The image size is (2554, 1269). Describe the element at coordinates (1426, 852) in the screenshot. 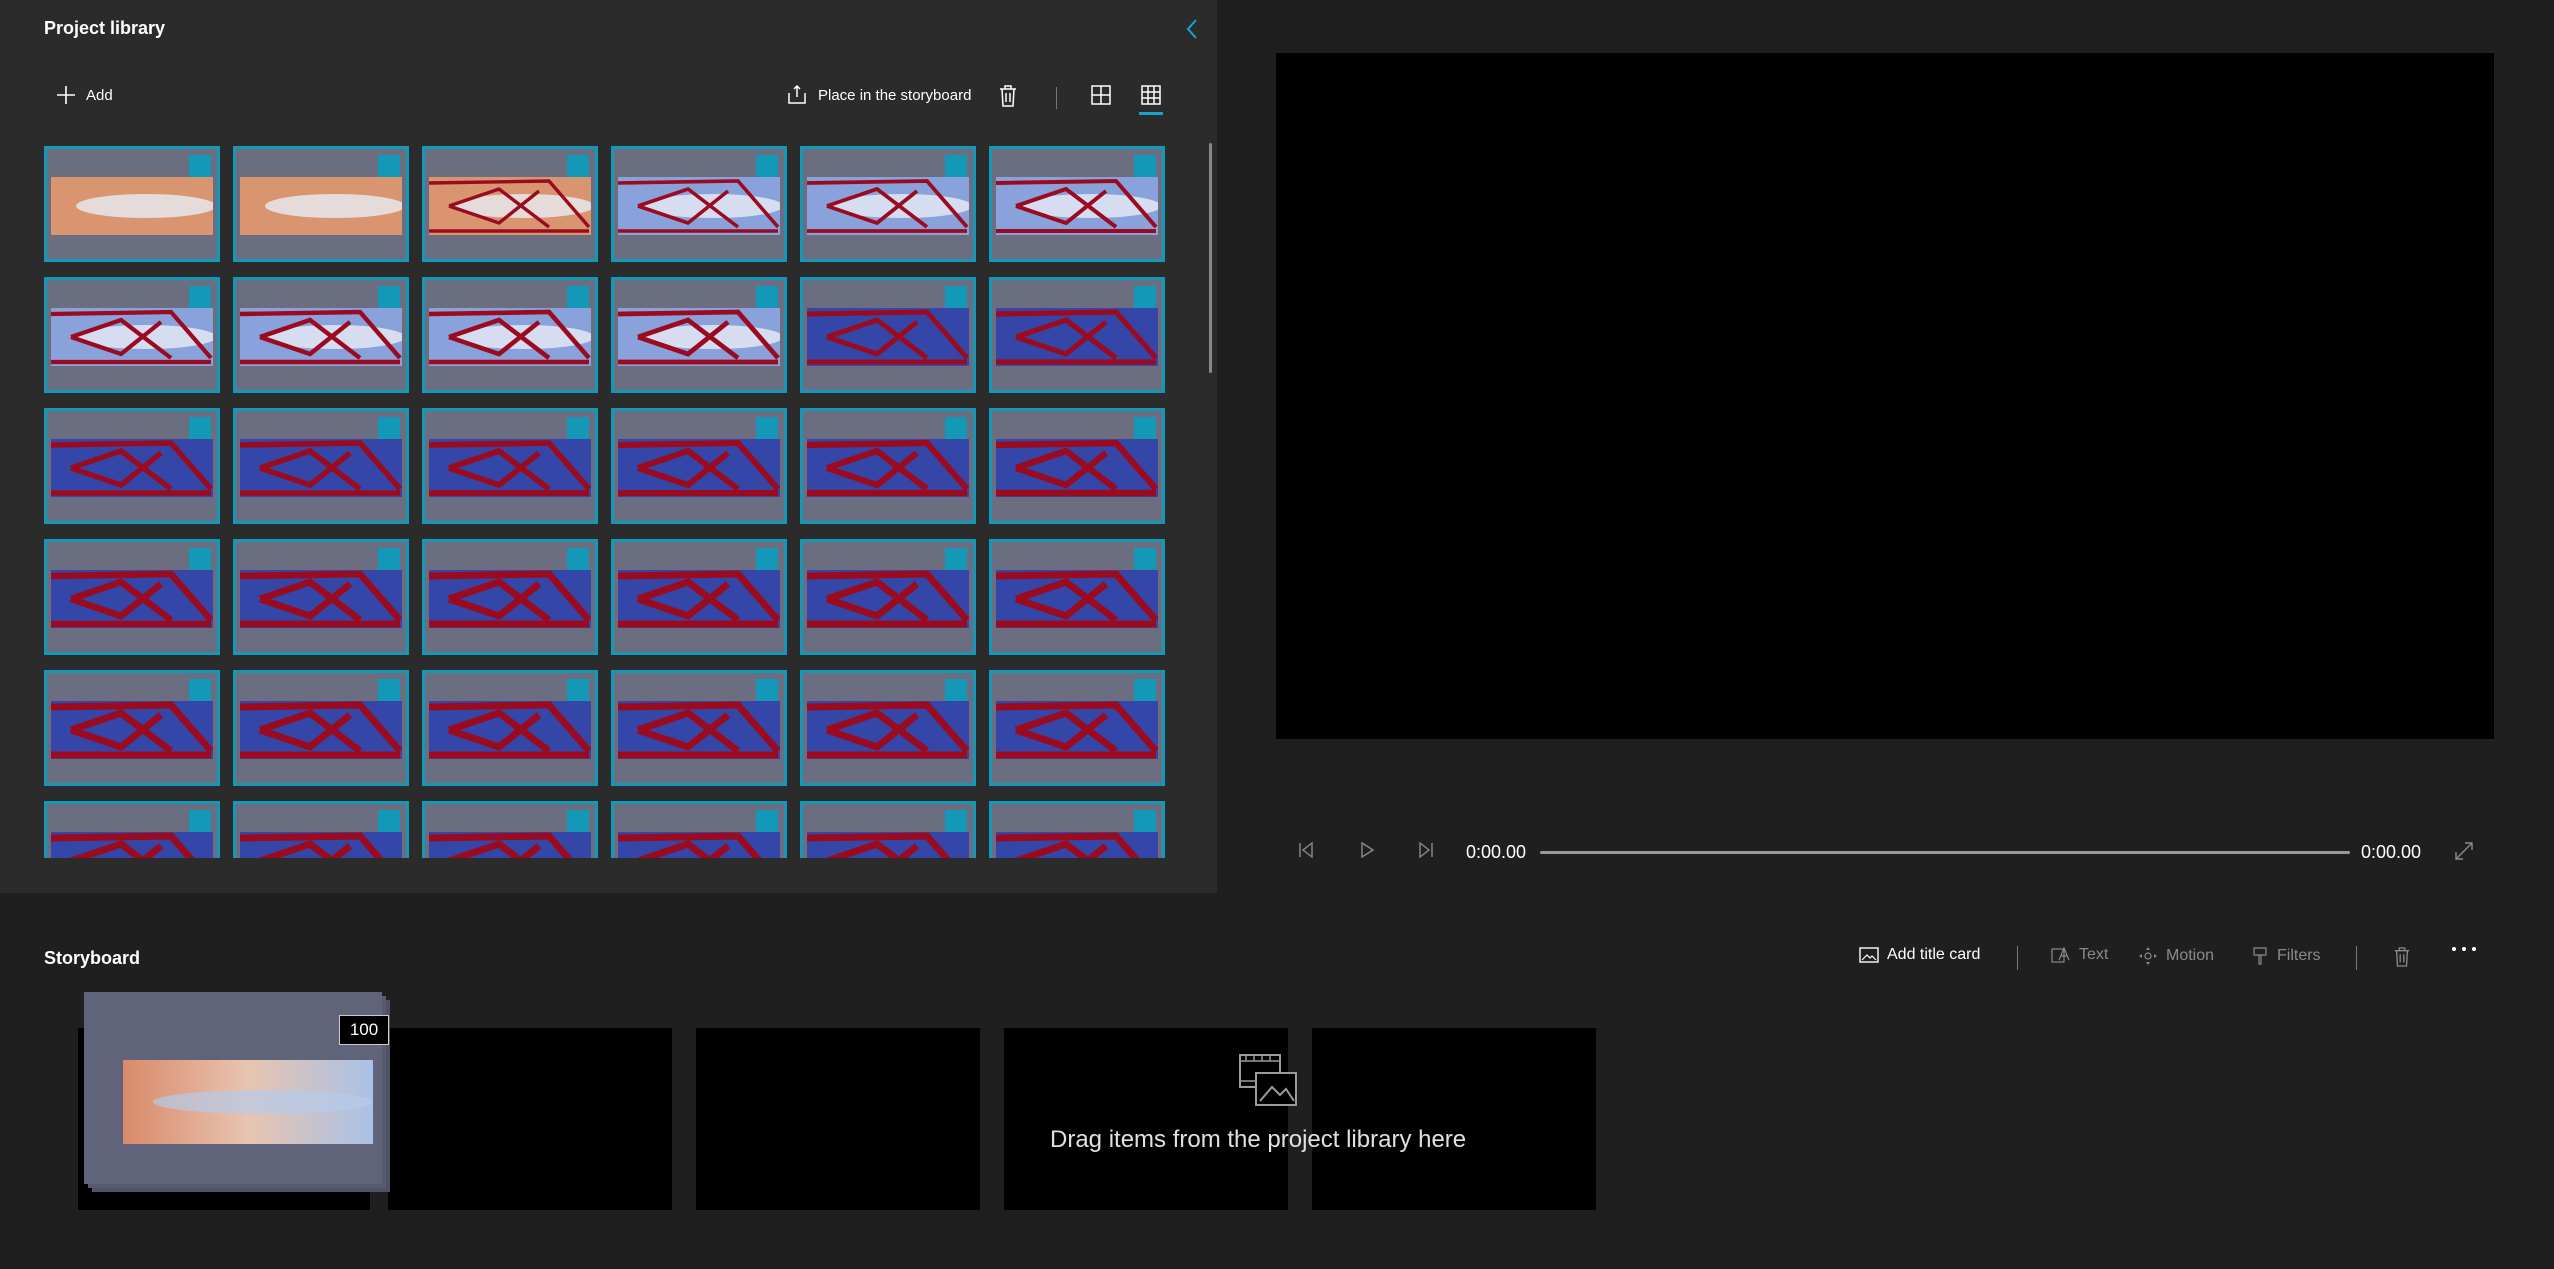

I see `next-frame-button` at that location.